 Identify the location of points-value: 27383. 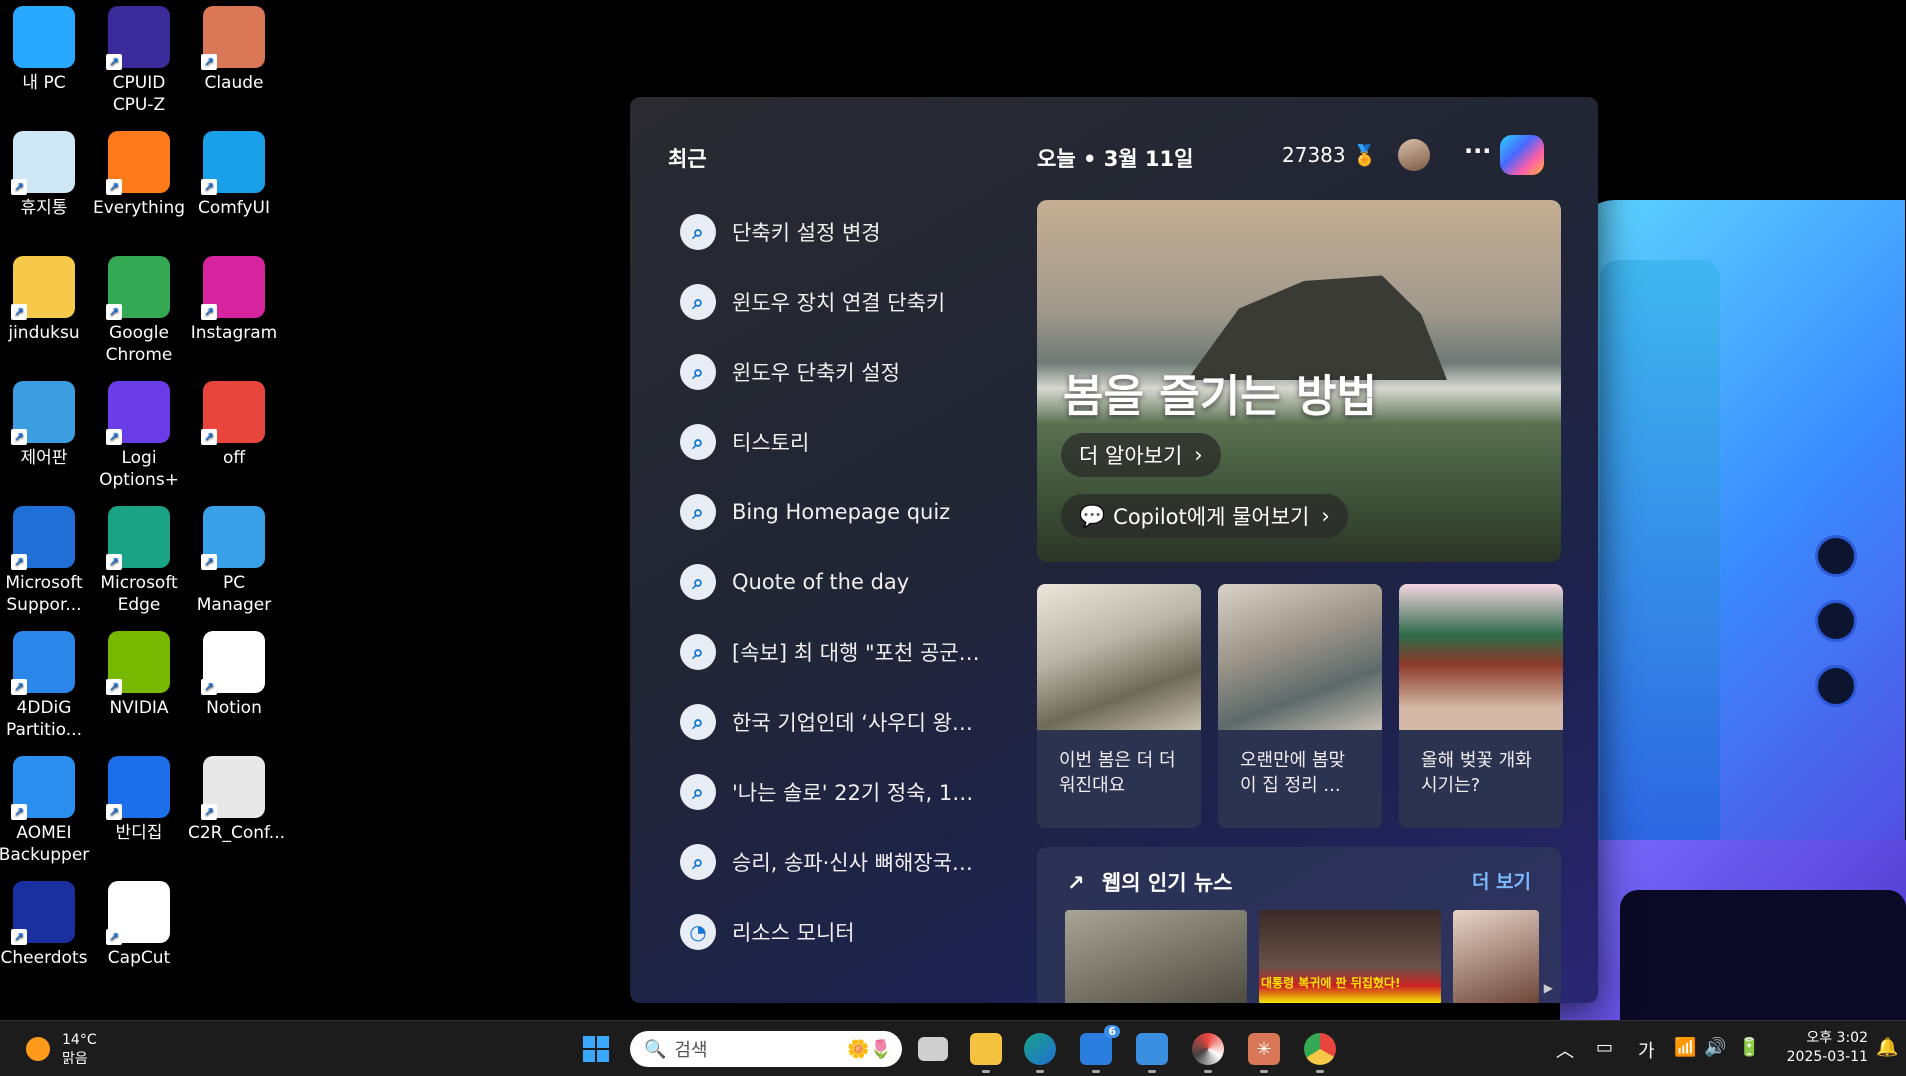
(1314, 155).